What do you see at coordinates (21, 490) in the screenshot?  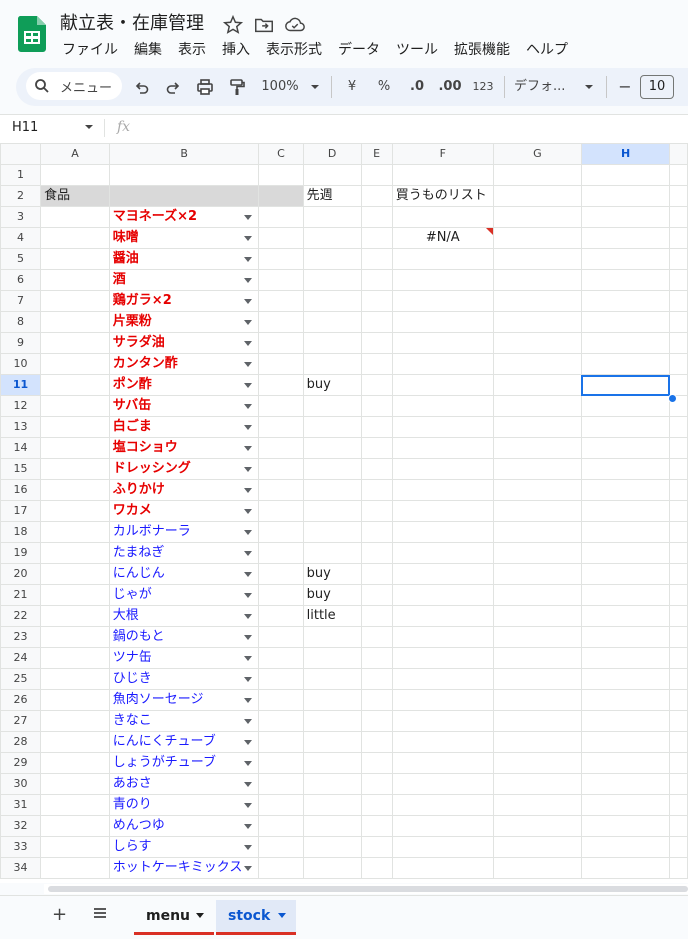 I see `row-header: 16` at bounding box center [21, 490].